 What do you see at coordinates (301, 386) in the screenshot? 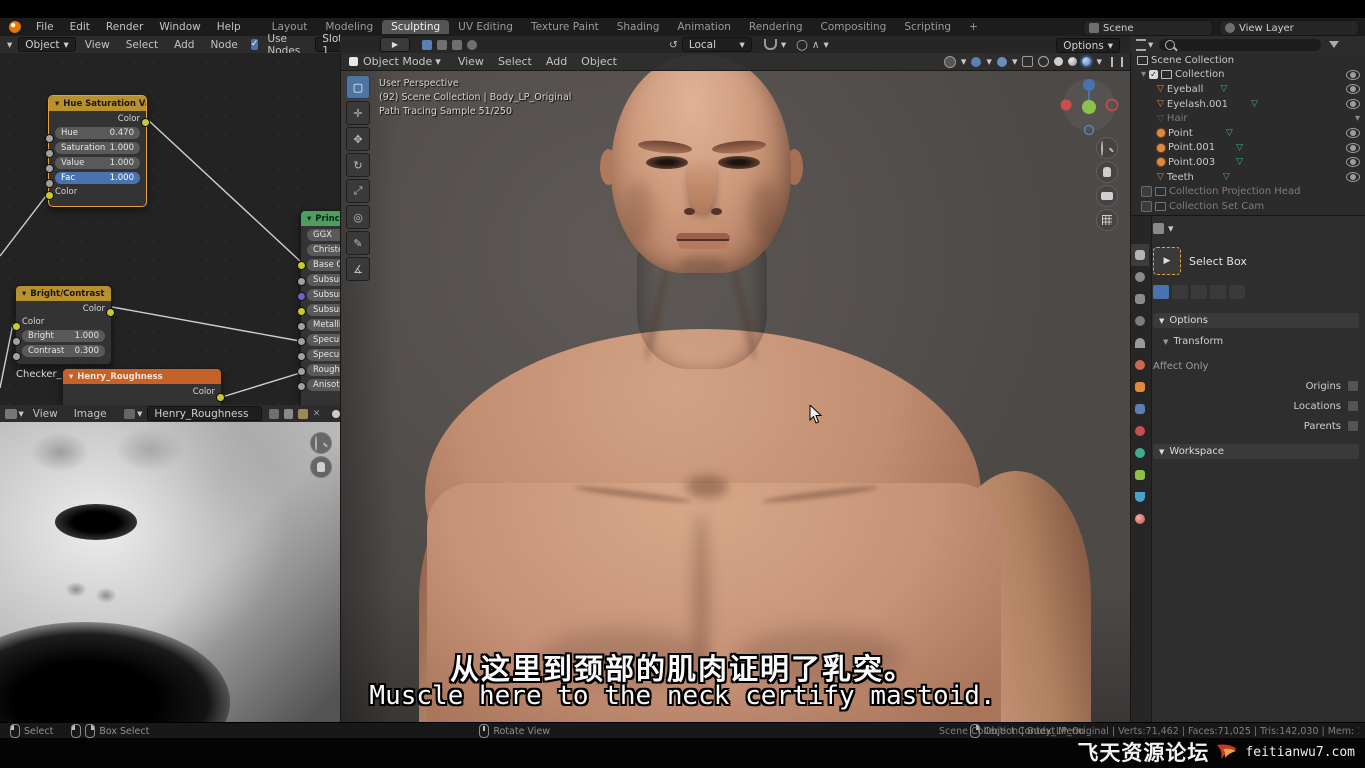
I see `anisotropic-socket` at bounding box center [301, 386].